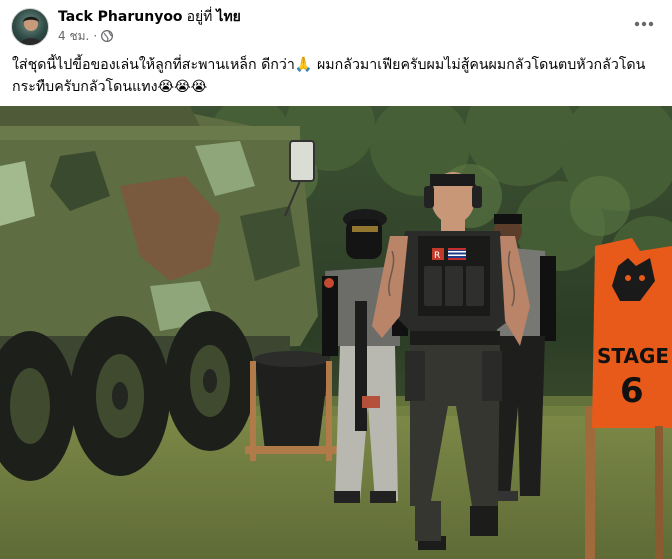 The width and height of the screenshot is (672, 559). I want to click on more-dots-icon, so click(644, 24).